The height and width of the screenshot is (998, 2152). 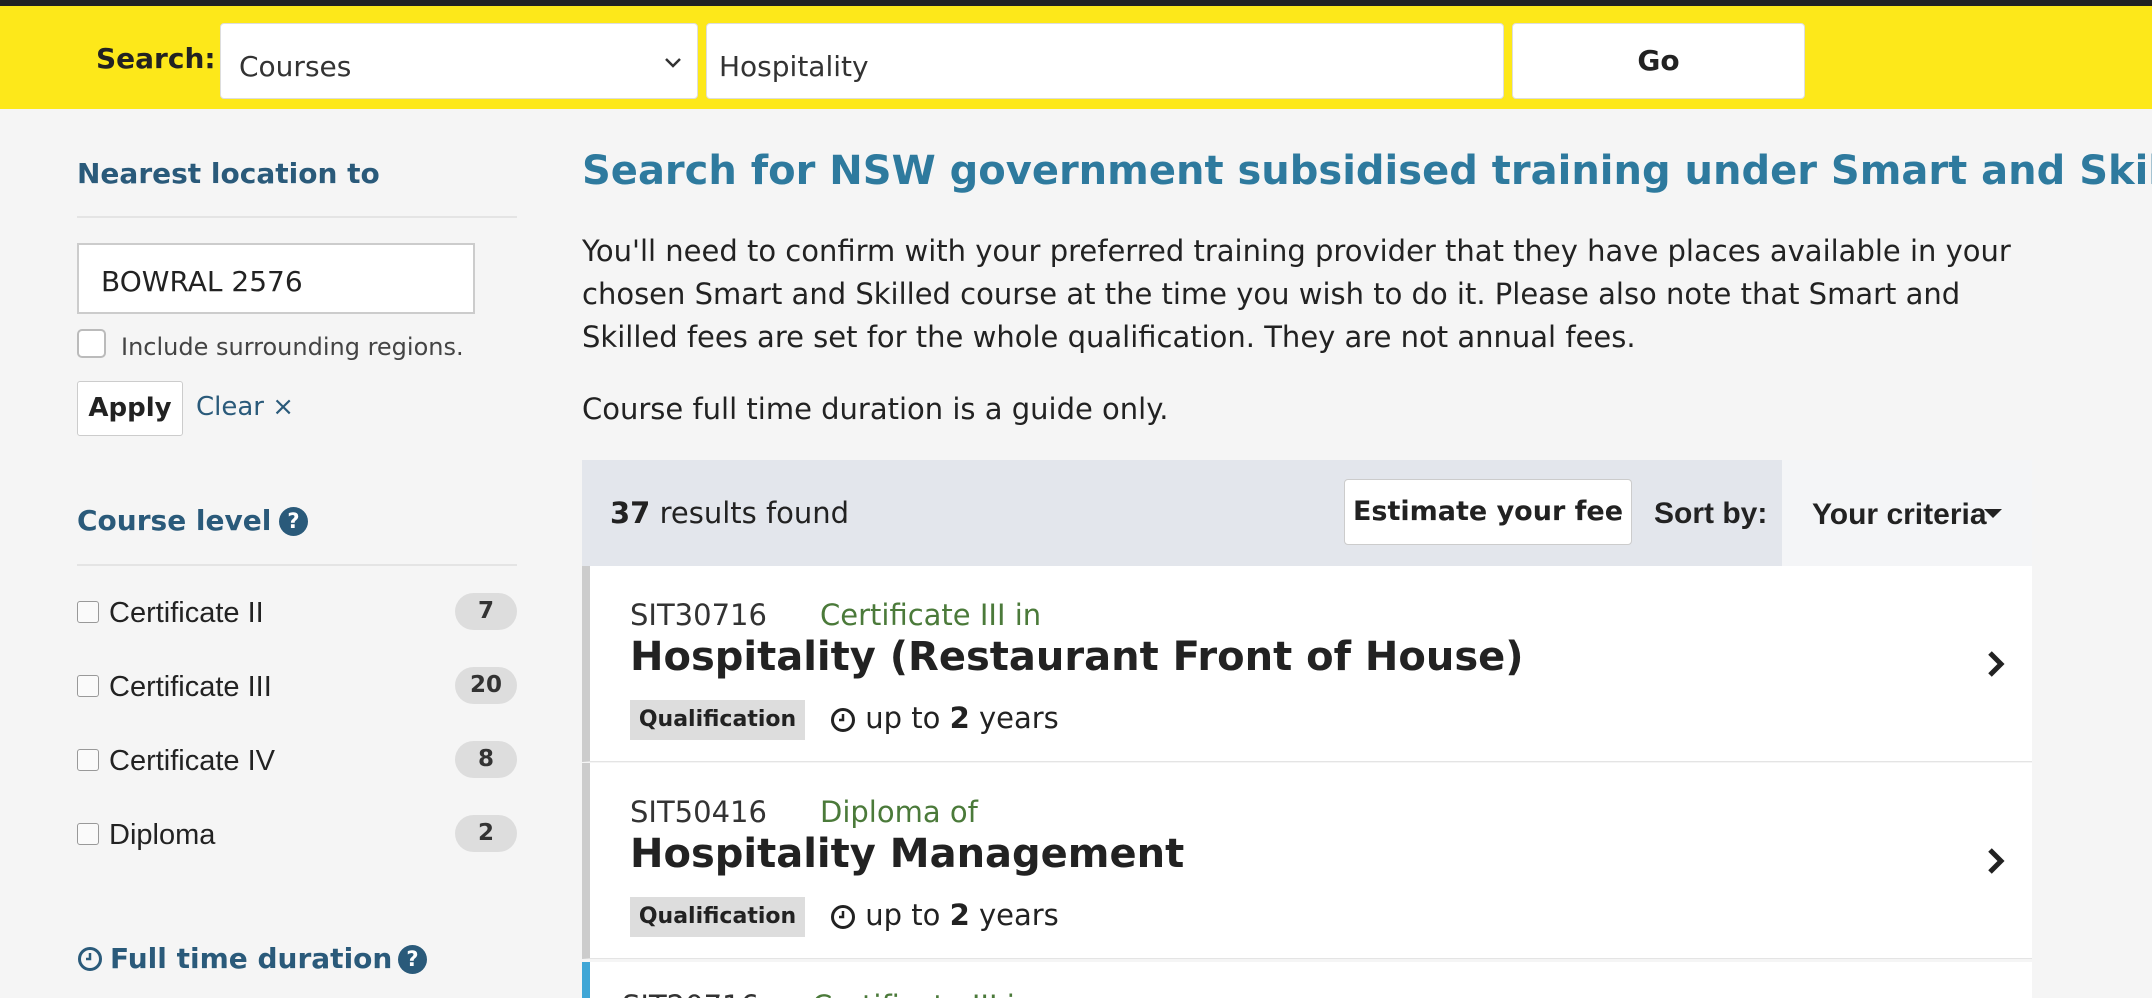 I want to click on course-level-option: Diploma 2, so click(x=297, y=835).